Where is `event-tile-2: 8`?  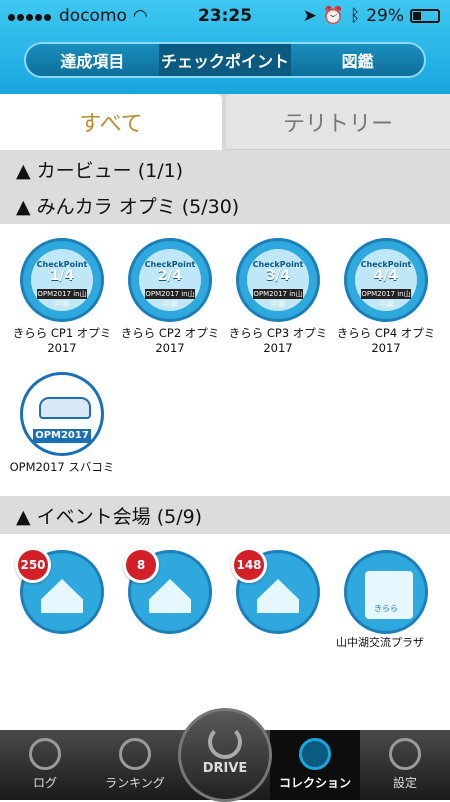
event-tile-2: 8 is located at coordinates (167, 590).